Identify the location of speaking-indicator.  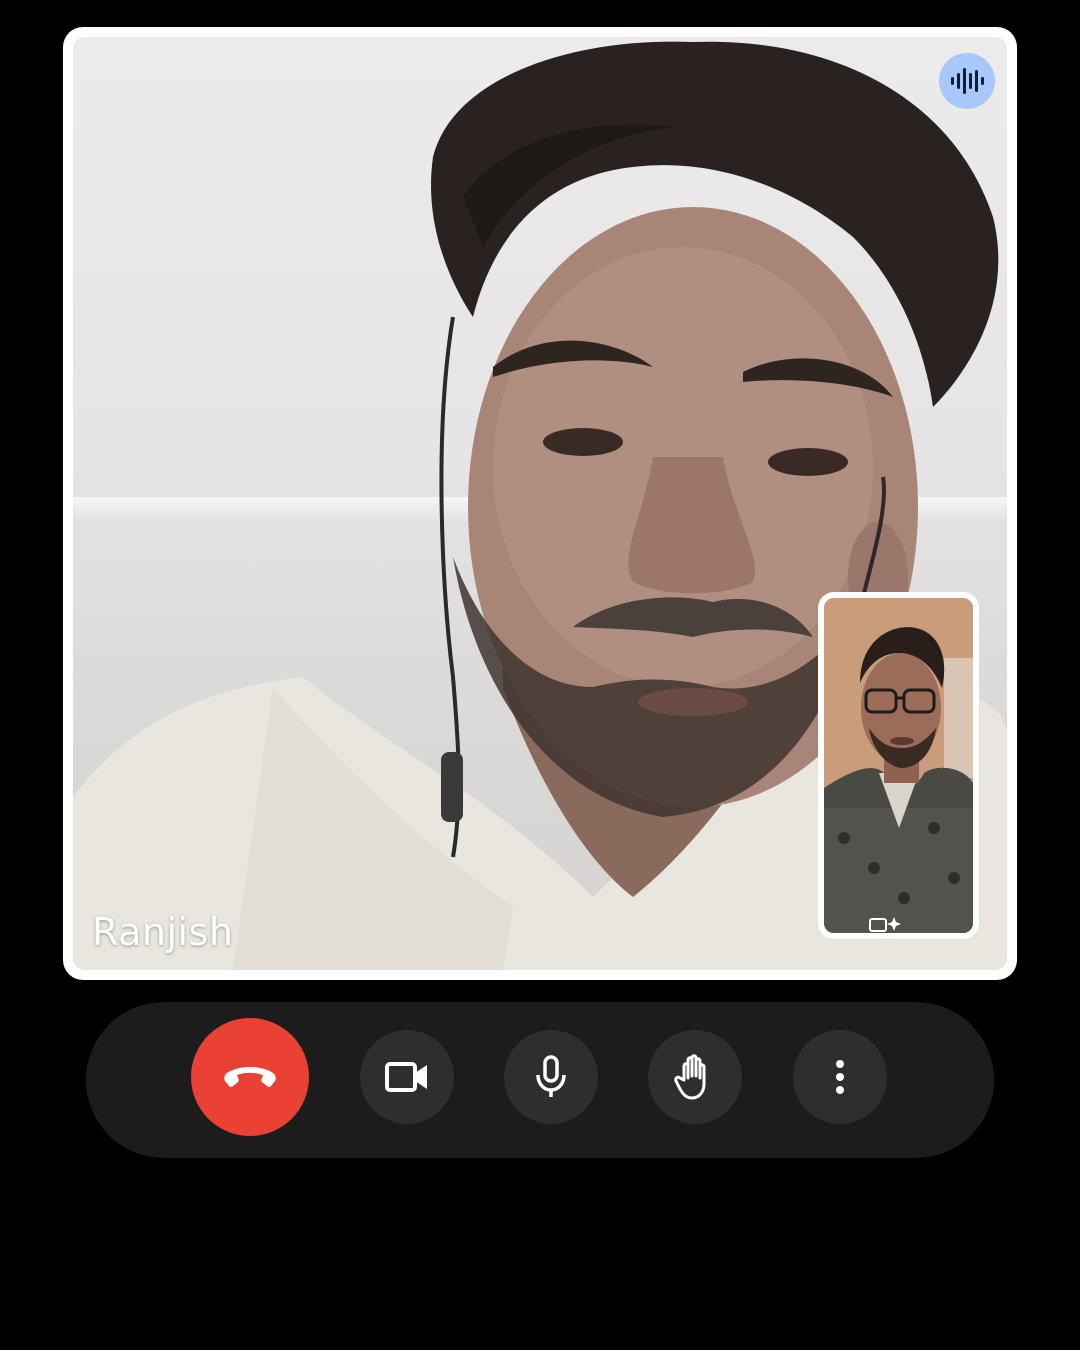
(967, 81).